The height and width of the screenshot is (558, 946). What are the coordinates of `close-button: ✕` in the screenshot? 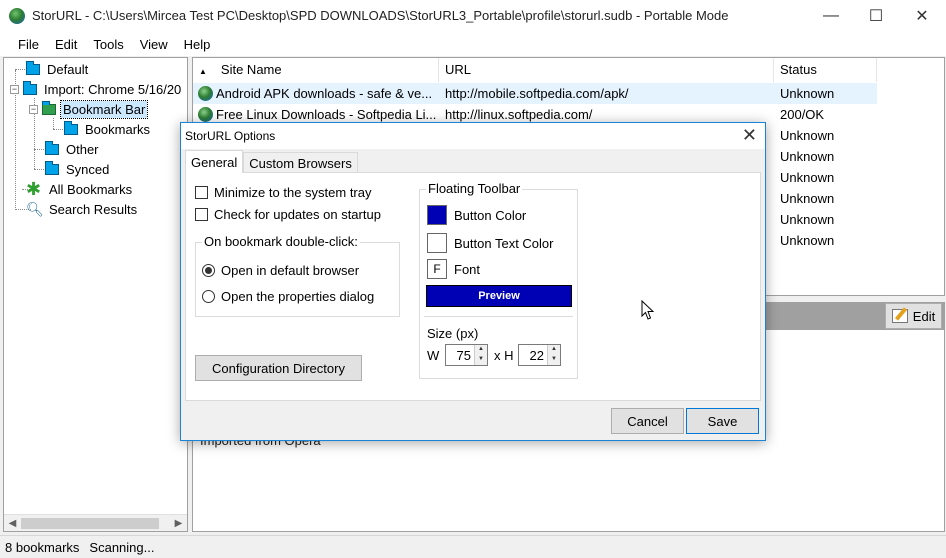 It's located at (922, 16).